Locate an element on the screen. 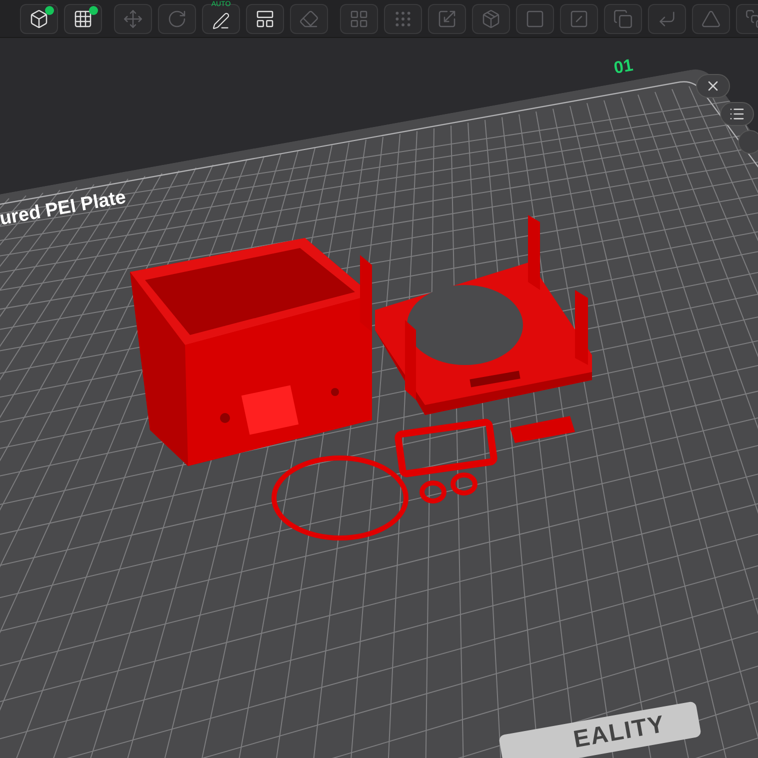  scale-icon is located at coordinates (447, 18).